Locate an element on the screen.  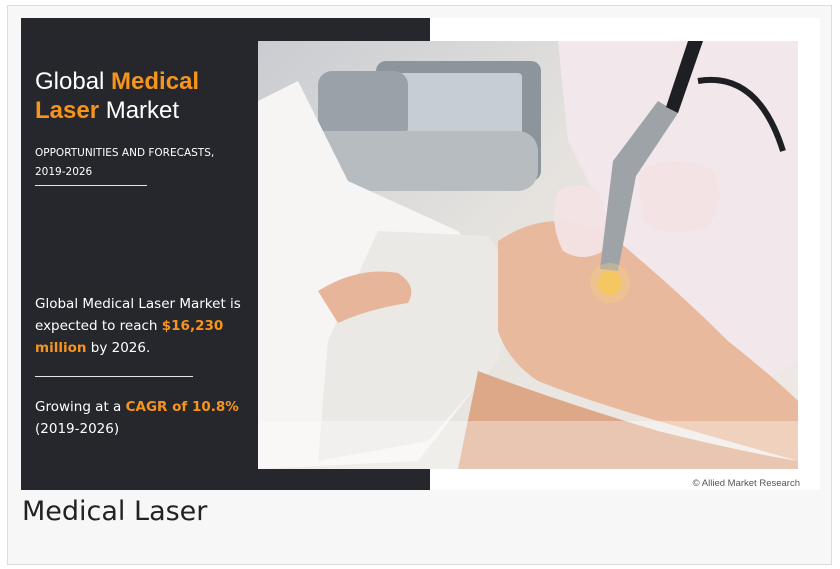
period-text: (2019-2026) is located at coordinates (77, 429).